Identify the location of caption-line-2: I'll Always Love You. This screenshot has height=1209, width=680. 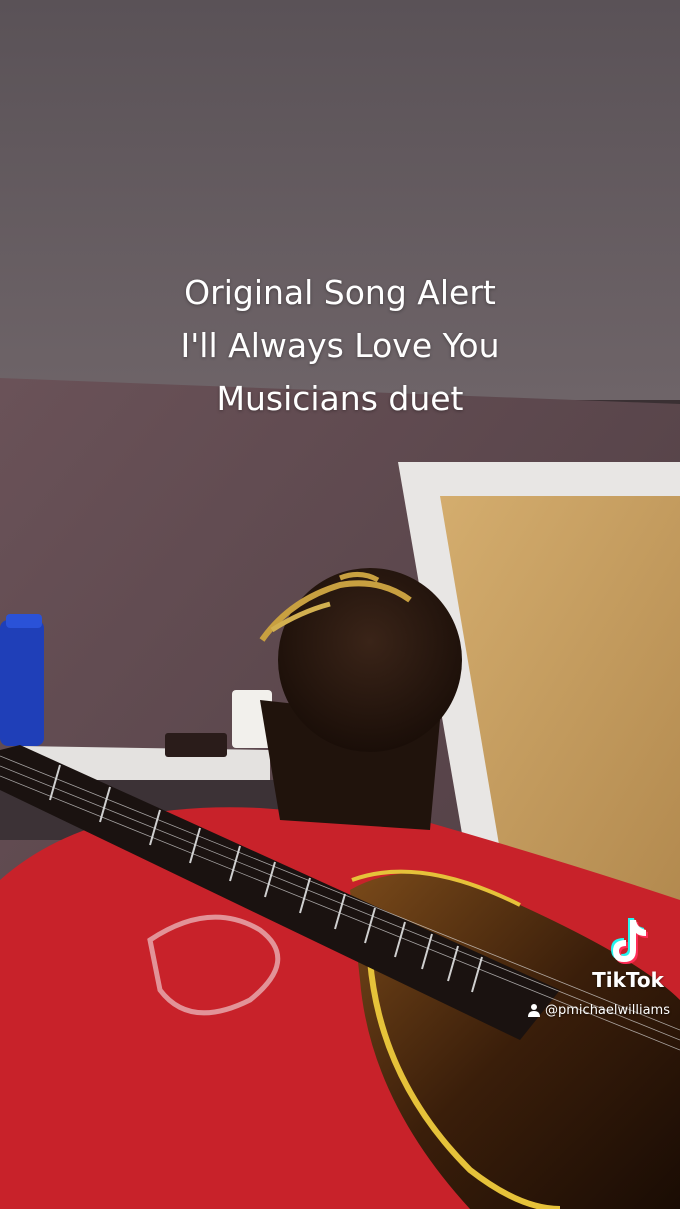
(340, 345).